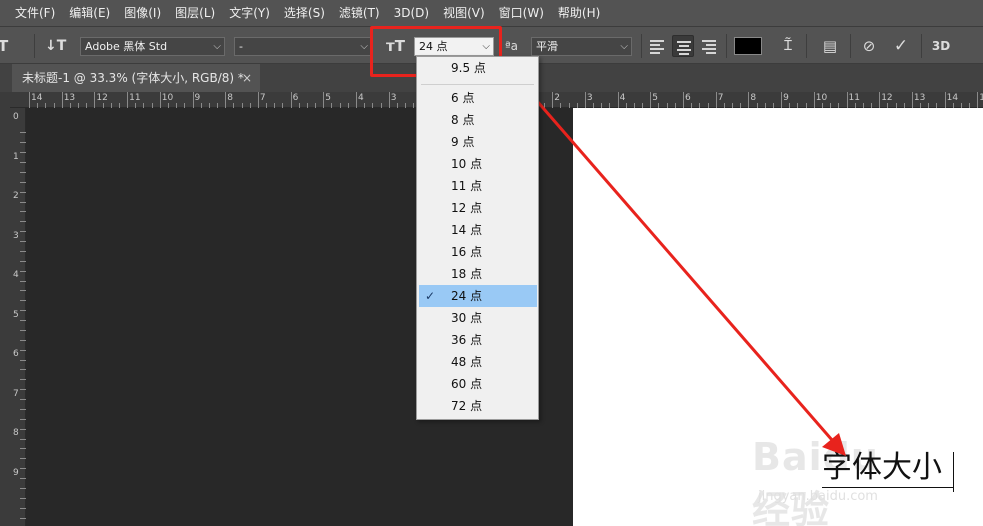  Describe the element at coordinates (709, 46) in the screenshot. I see `align-right-button` at that location.